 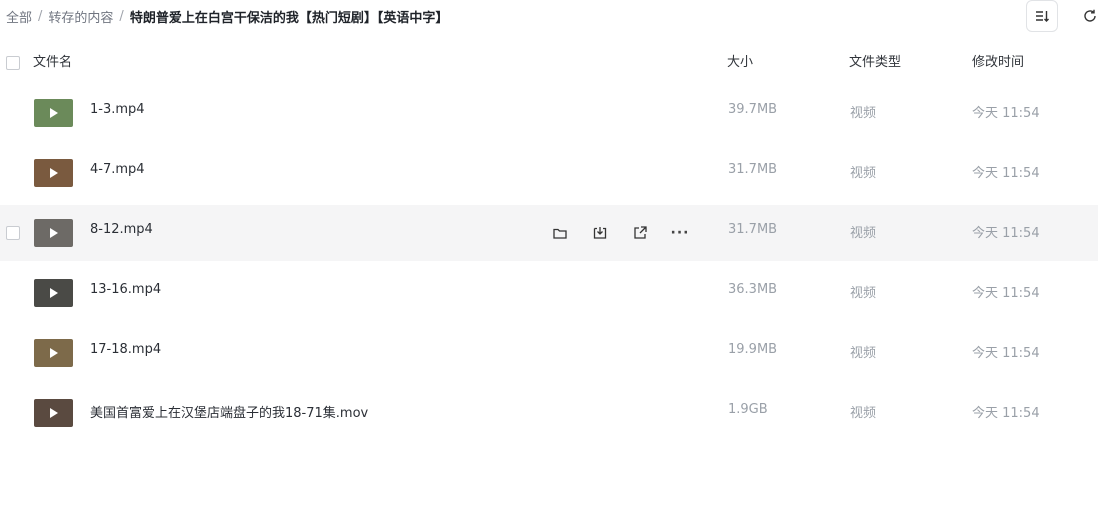 I want to click on row-actions: ···, so click(x=630, y=233).